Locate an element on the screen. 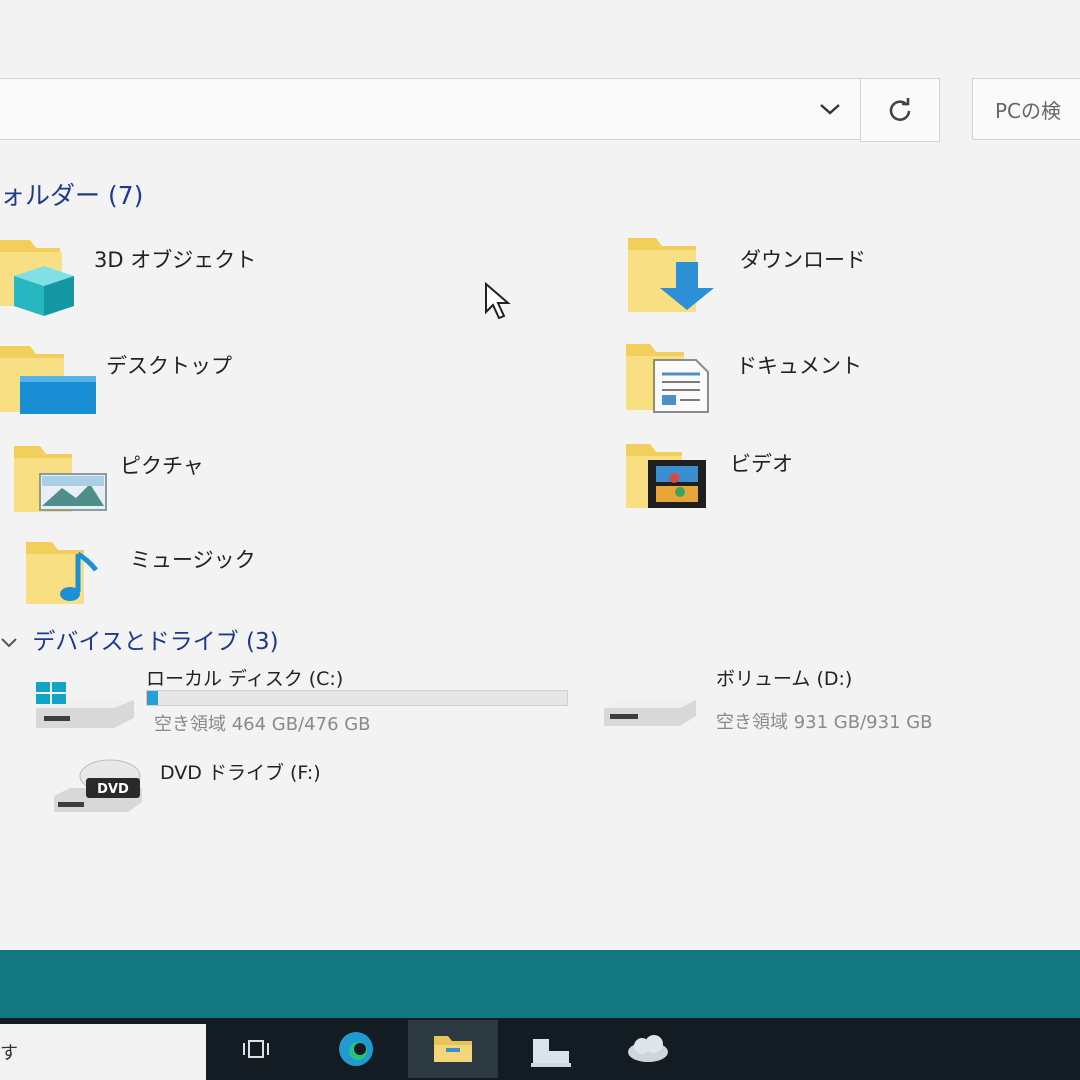  devices-group-header: デバイスとドライブ (3) is located at coordinates (139, 639).